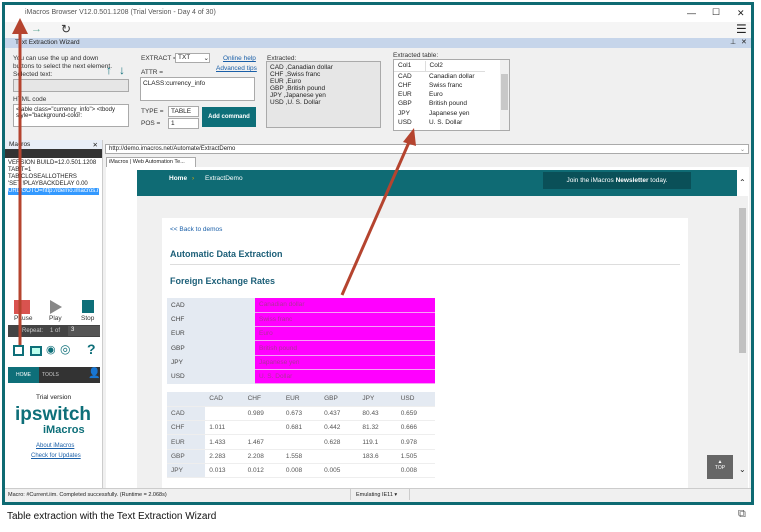  What do you see at coordinates (376, 217) in the screenshot?
I see `arrow-line-right` at bounding box center [376, 217].